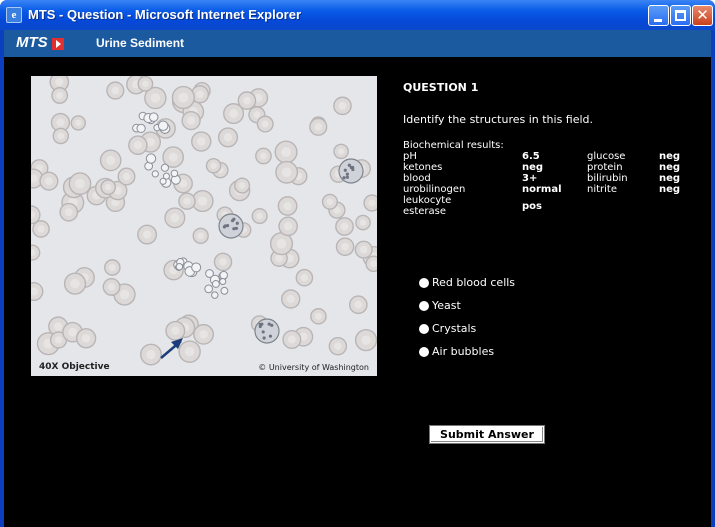 The height and width of the screenshot is (527, 715). Describe the element at coordinates (473, 282) in the screenshot. I see `option-label: Red blood cells` at that location.